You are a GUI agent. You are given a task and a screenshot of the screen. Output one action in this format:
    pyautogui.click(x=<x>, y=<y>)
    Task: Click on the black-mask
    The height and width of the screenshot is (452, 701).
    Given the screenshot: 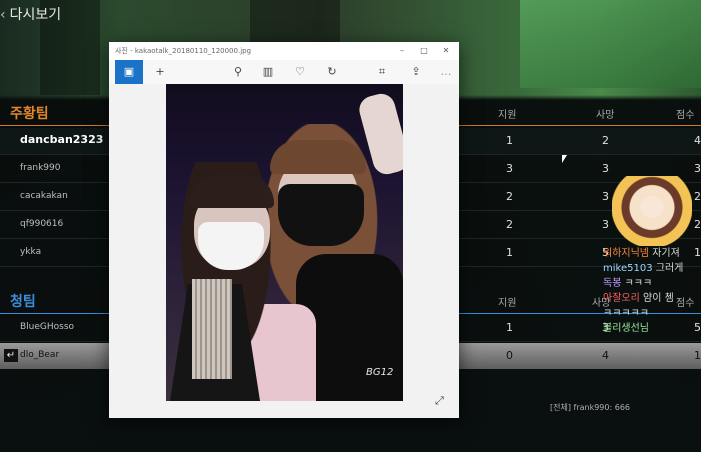 What is the action you would take?
    pyautogui.click(x=321, y=215)
    